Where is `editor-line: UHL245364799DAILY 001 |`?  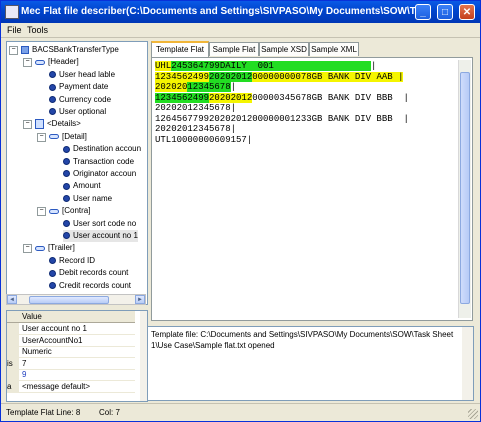 editor-line: UHL245364799DAILY 001 | is located at coordinates (265, 66).